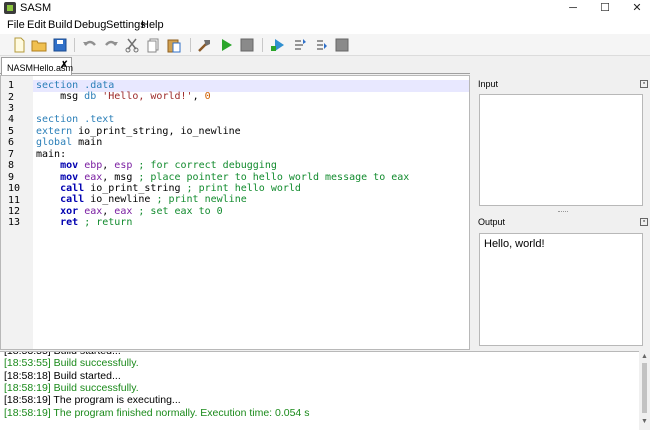  What do you see at coordinates (11, 85) in the screenshot?
I see `line-number: 1` at bounding box center [11, 85].